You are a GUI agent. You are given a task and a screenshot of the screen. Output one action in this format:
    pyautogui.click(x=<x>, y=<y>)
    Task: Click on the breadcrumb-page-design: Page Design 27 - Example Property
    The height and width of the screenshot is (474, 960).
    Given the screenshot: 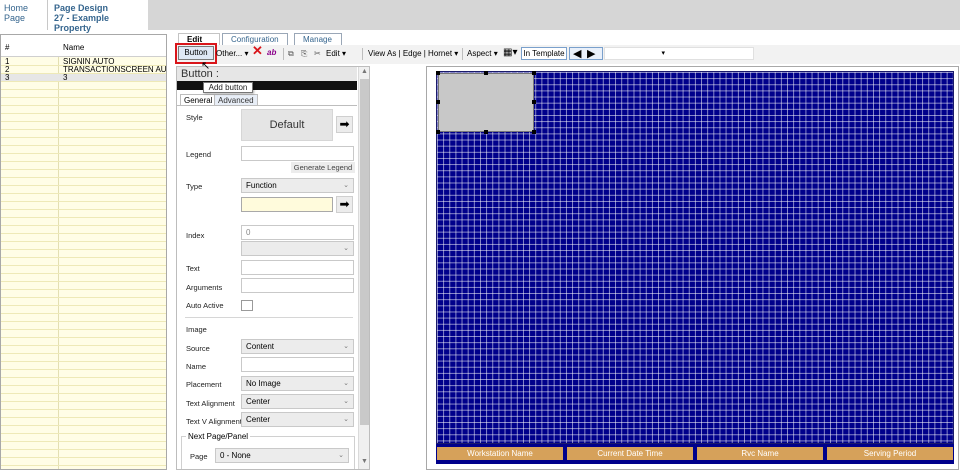 What is the action you would take?
    pyautogui.click(x=98, y=16)
    